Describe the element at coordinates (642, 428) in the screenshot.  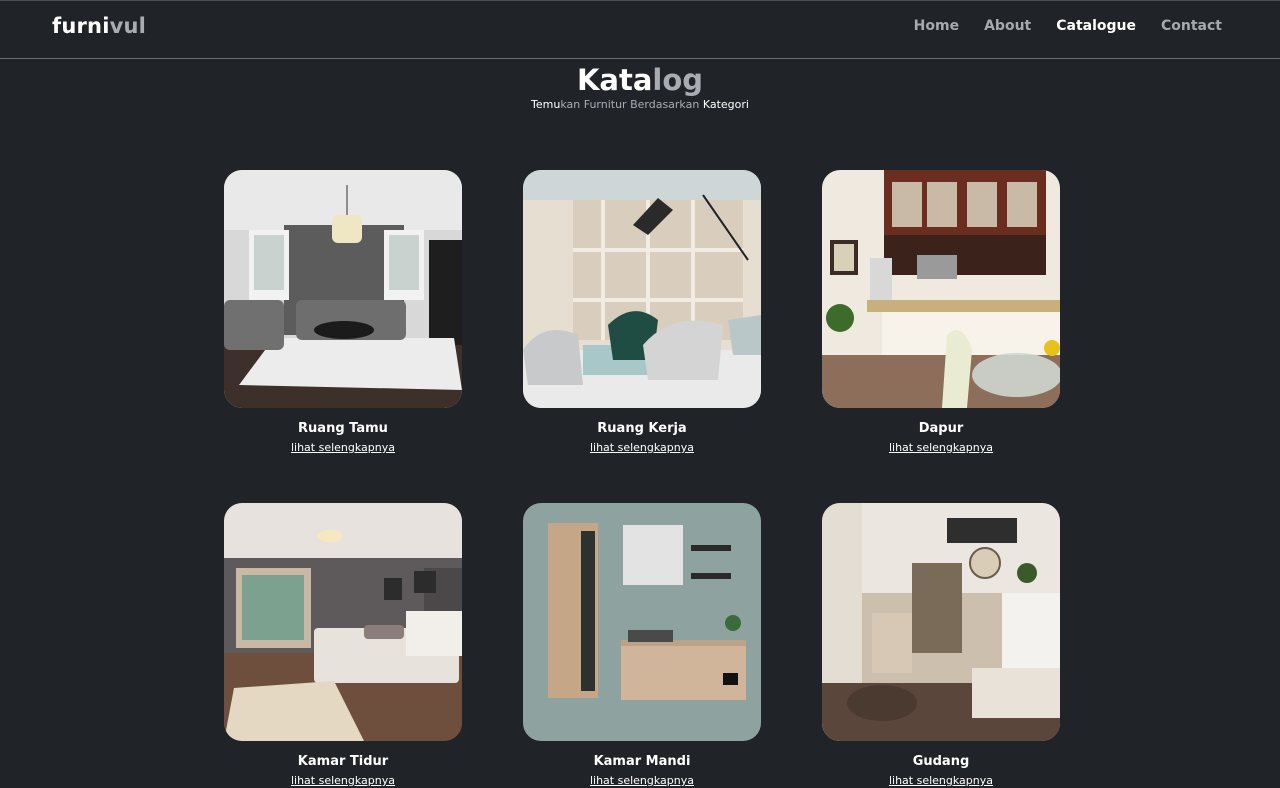
I see `catalog-card-title: Ruang Kerja` at that location.